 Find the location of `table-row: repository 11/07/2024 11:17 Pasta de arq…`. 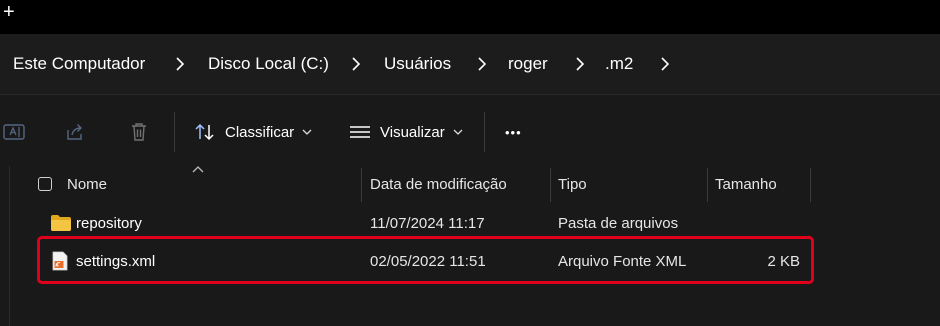

table-row: repository 11/07/2024 11:17 Pasta de arq… is located at coordinates (427, 223).